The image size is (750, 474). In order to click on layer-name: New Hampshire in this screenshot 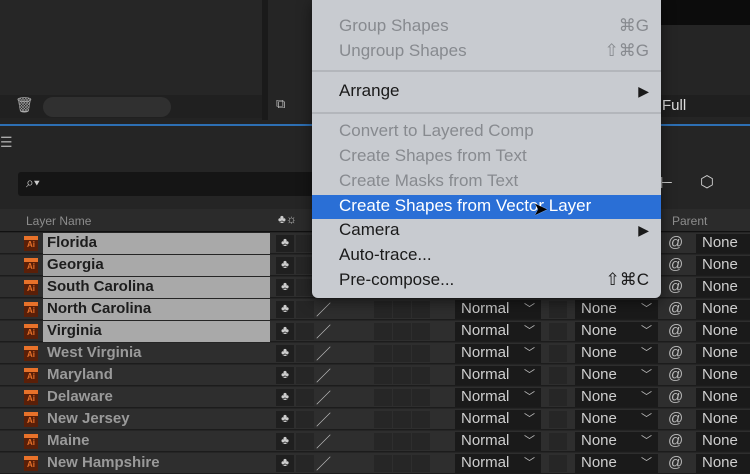, I will do `click(156, 463)`.